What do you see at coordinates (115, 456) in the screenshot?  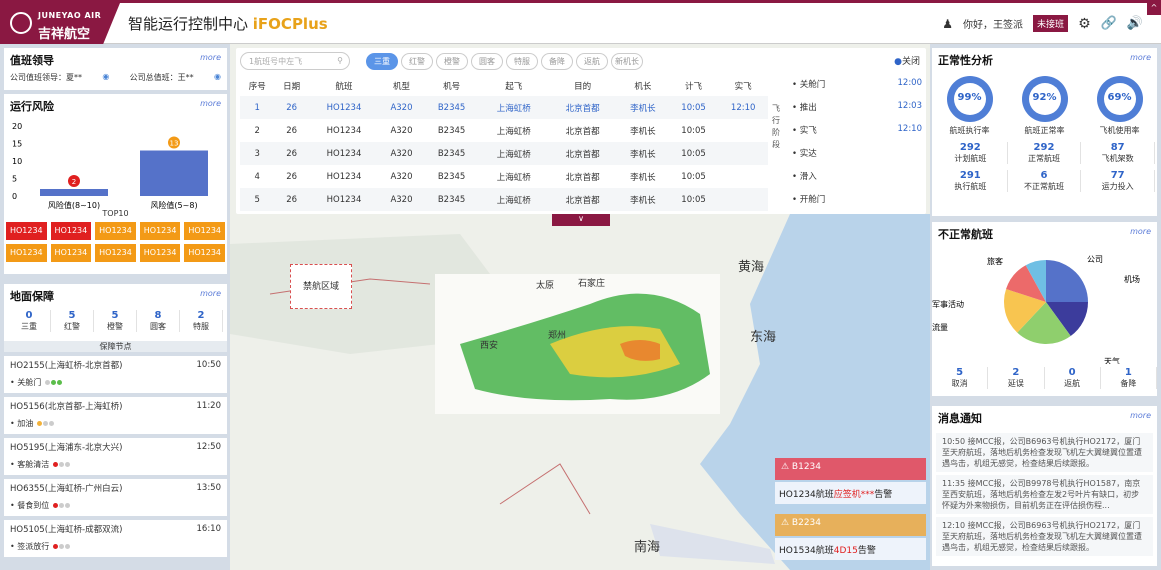 I see `ground-node-item: HO5195(上海浦东-北京大兴) 12:50 • 客舱清洁` at bounding box center [115, 456].